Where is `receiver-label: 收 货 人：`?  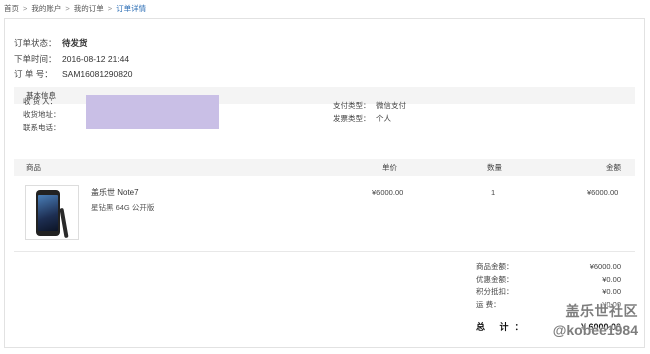 receiver-label: 收 货 人： is located at coordinates (40, 101).